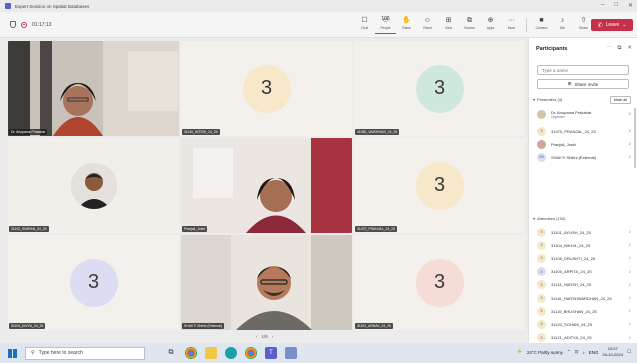 This screenshot has width=637, height=363. I want to click on presenters-section-header: ▾ Presenters (4), so click(547, 99).